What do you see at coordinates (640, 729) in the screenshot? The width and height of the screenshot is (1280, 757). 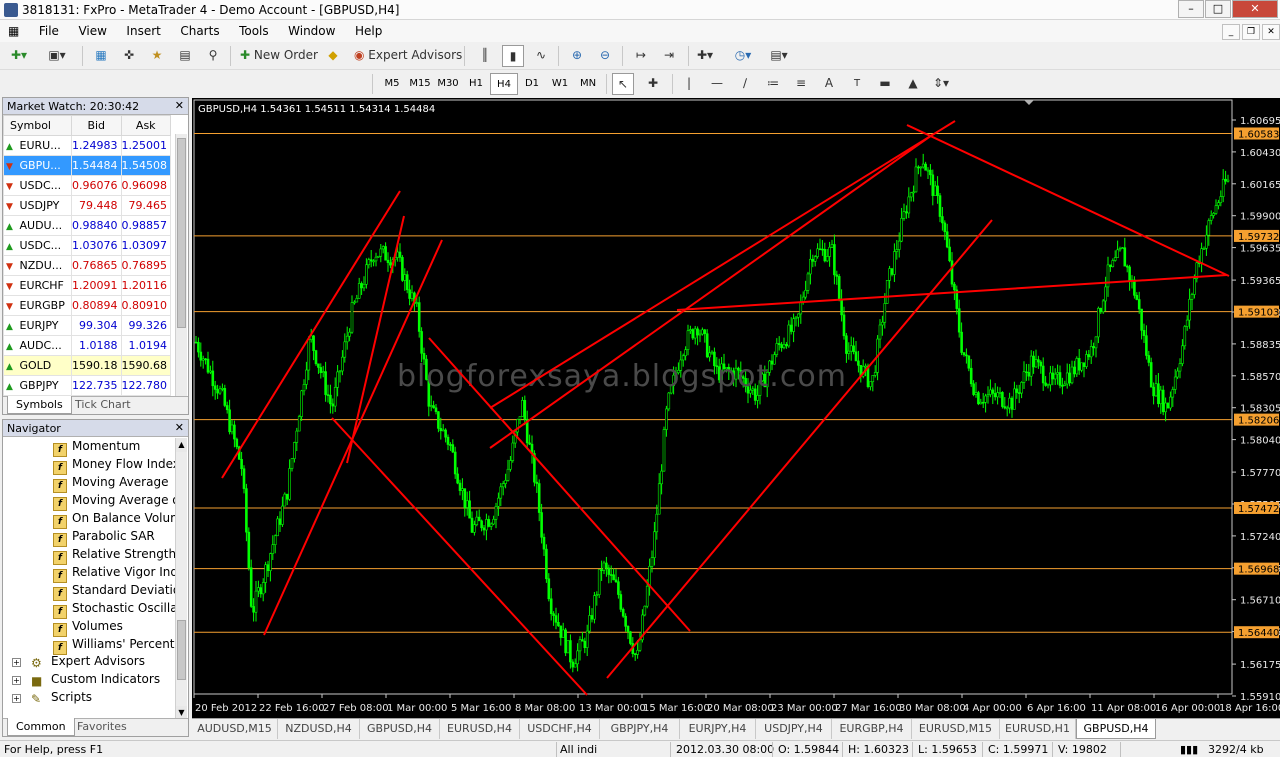 I see `chart-tab: GBPJPY,H4` at bounding box center [640, 729].